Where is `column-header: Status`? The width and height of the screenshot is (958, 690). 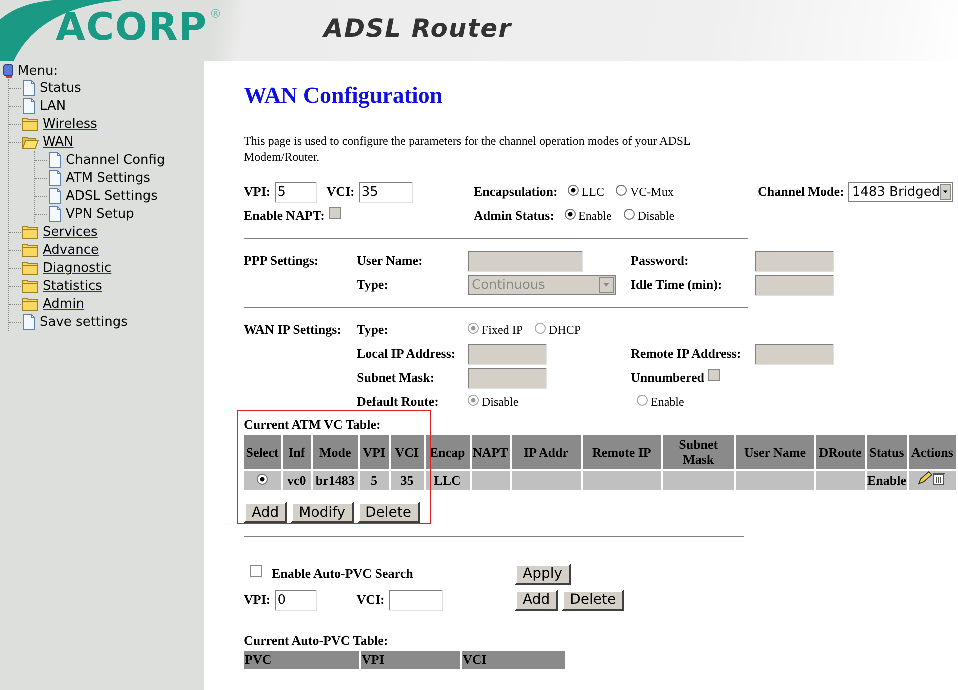
column-header: Status is located at coordinates (886, 452).